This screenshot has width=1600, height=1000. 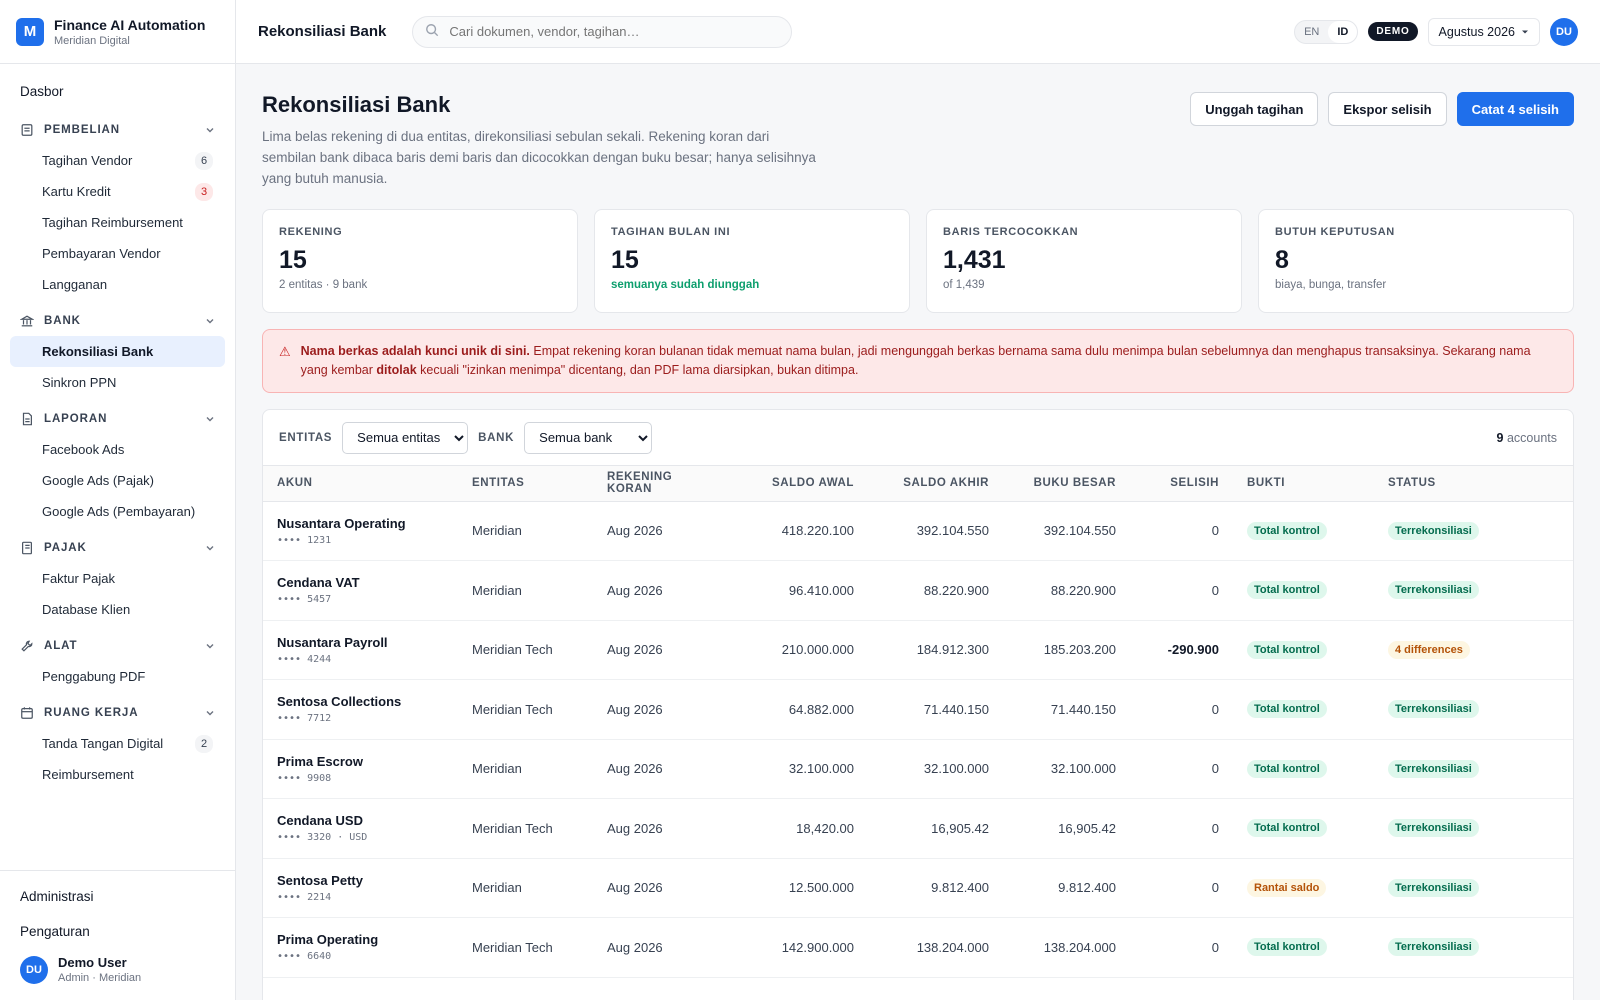 I want to click on account-name: Cendana VAT, so click(x=360, y=582).